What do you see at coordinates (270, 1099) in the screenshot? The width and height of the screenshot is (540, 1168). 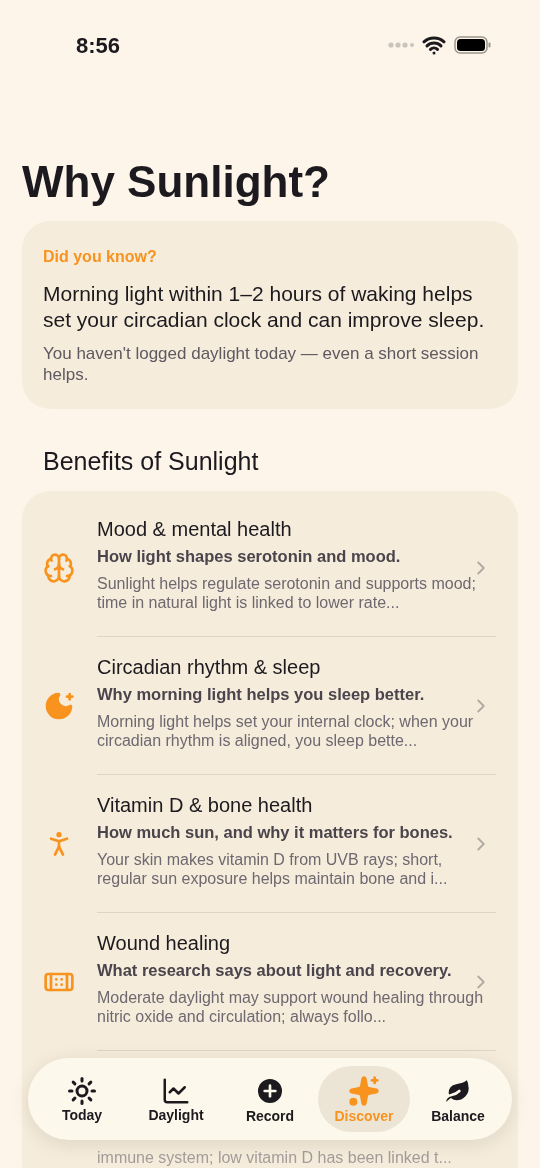 I see `tab-button: Record` at bounding box center [270, 1099].